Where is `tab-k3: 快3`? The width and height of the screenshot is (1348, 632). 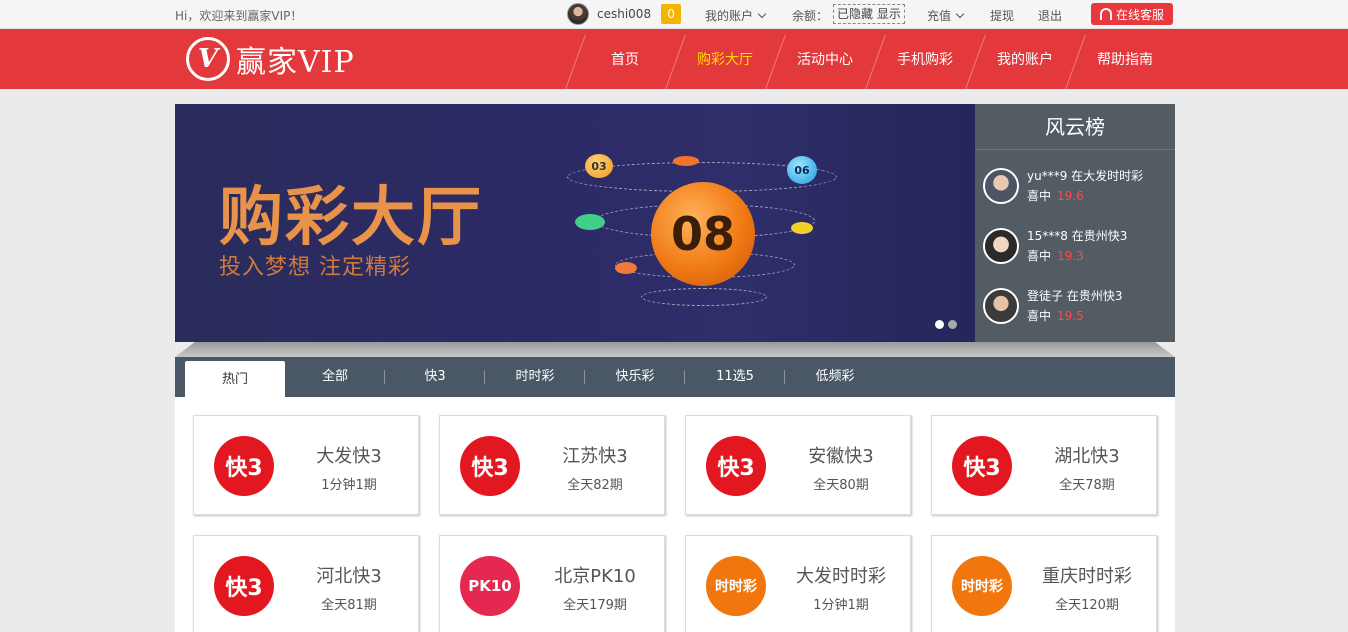 tab-k3: 快3 is located at coordinates (435, 377).